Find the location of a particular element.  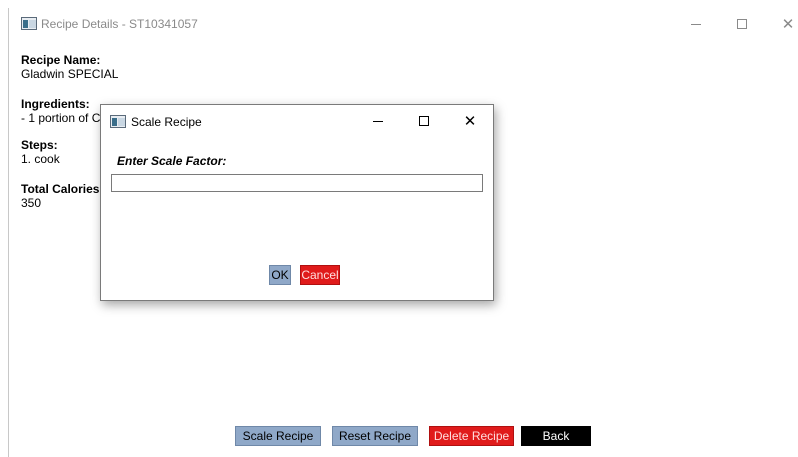

app-icon is located at coordinates (29, 23).